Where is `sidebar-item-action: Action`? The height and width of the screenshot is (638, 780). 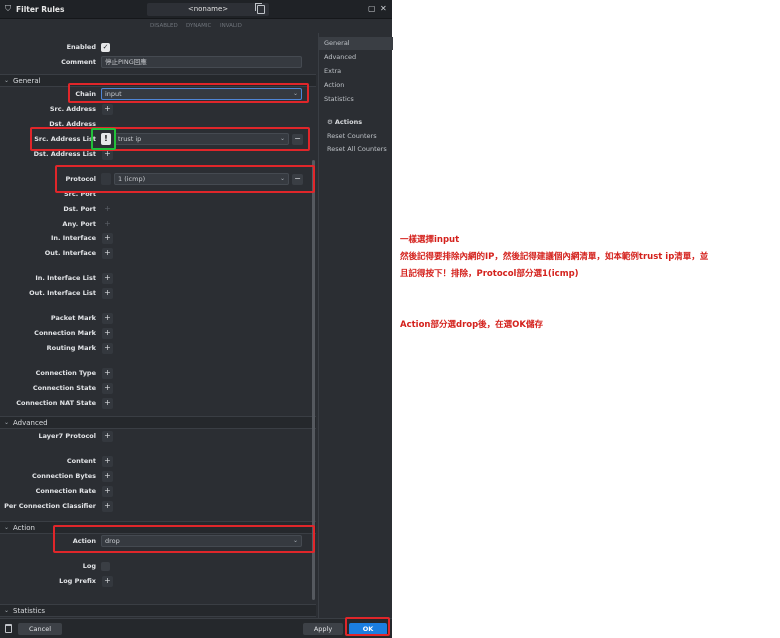
sidebar-item-action: Action is located at coordinates (356, 85).